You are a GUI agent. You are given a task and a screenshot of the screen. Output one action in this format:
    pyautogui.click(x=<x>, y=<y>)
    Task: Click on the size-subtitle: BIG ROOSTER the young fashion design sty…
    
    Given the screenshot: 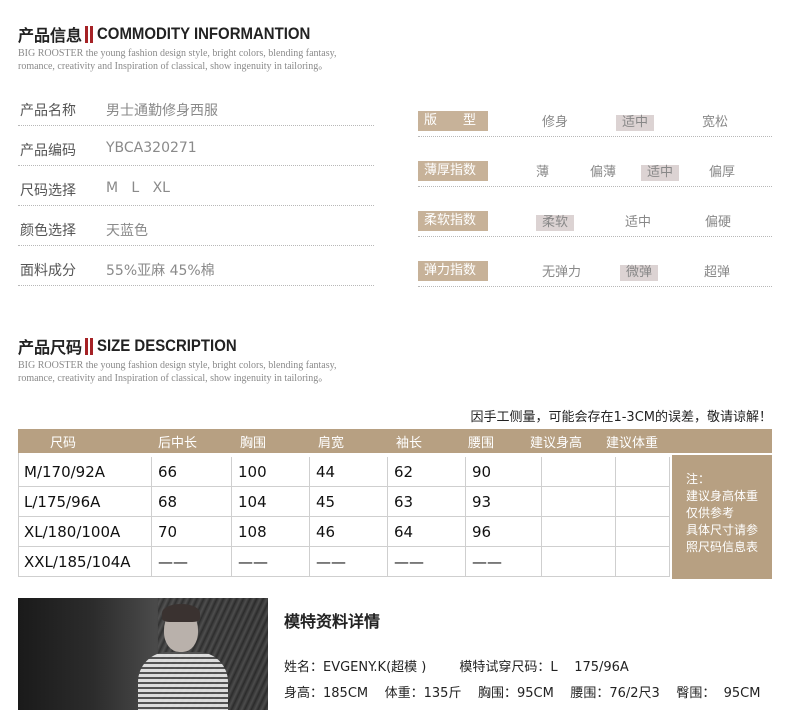 What is the action you would take?
    pyautogui.click(x=188, y=372)
    